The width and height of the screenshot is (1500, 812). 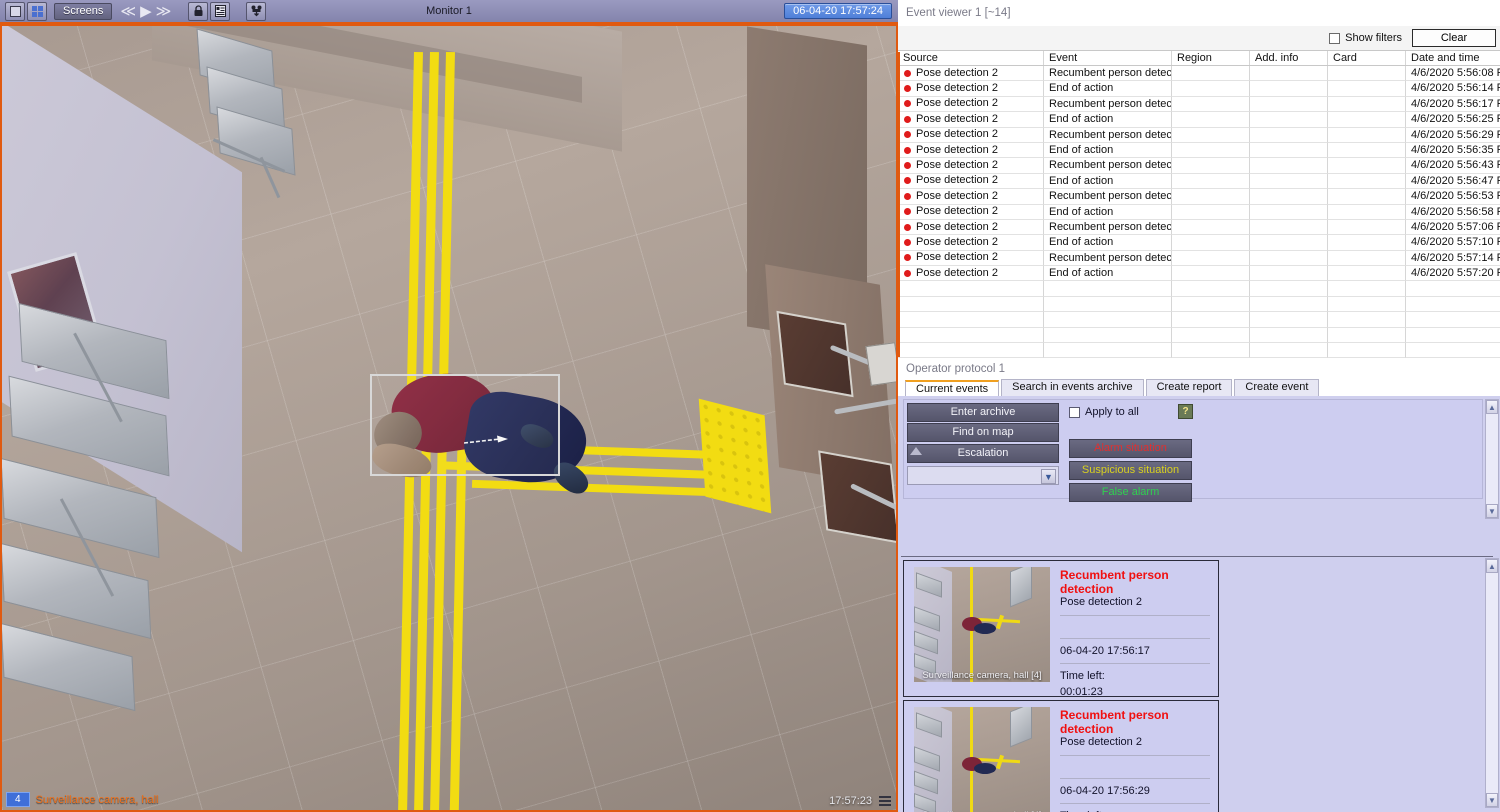 What do you see at coordinates (1454, 38) in the screenshot?
I see `clear-button: Clear` at bounding box center [1454, 38].